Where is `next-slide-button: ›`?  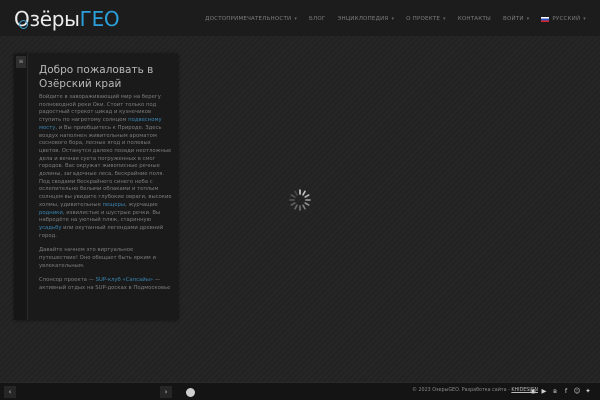
next-slide-button: › is located at coordinates (166, 392).